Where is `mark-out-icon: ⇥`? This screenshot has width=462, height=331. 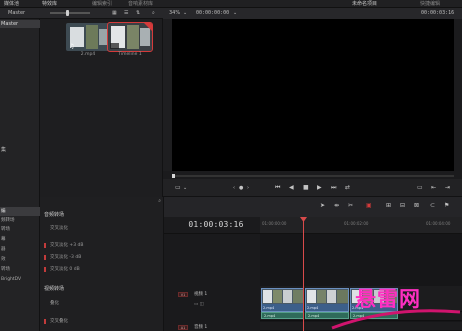
mark-out-icon: ⇥ is located at coordinates (447, 188).